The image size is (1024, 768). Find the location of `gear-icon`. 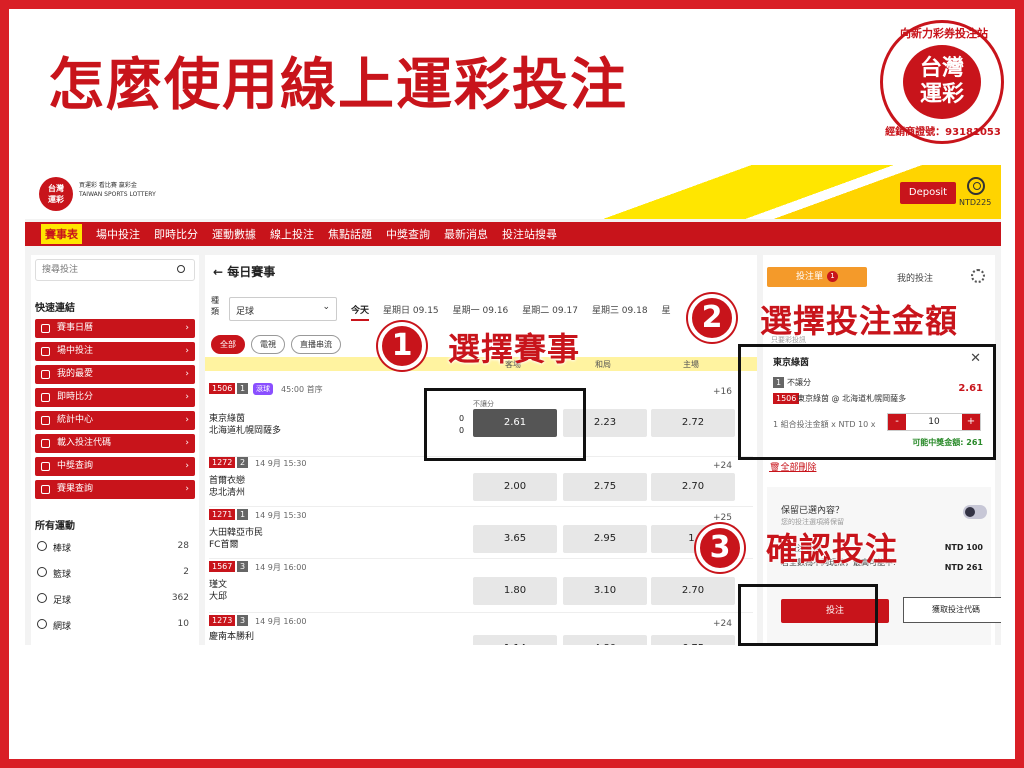

gear-icon is located at coordinates (978, 276).